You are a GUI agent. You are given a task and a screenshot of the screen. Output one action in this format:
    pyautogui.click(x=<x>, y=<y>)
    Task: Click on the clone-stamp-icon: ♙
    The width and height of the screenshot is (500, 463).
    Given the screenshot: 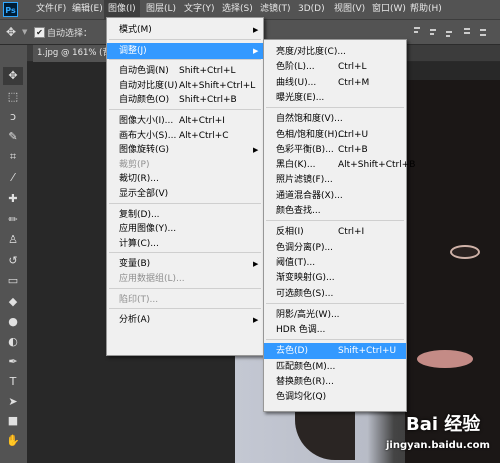 What is the action you would take?
    pyautogui.click(x=13, y=240)
    